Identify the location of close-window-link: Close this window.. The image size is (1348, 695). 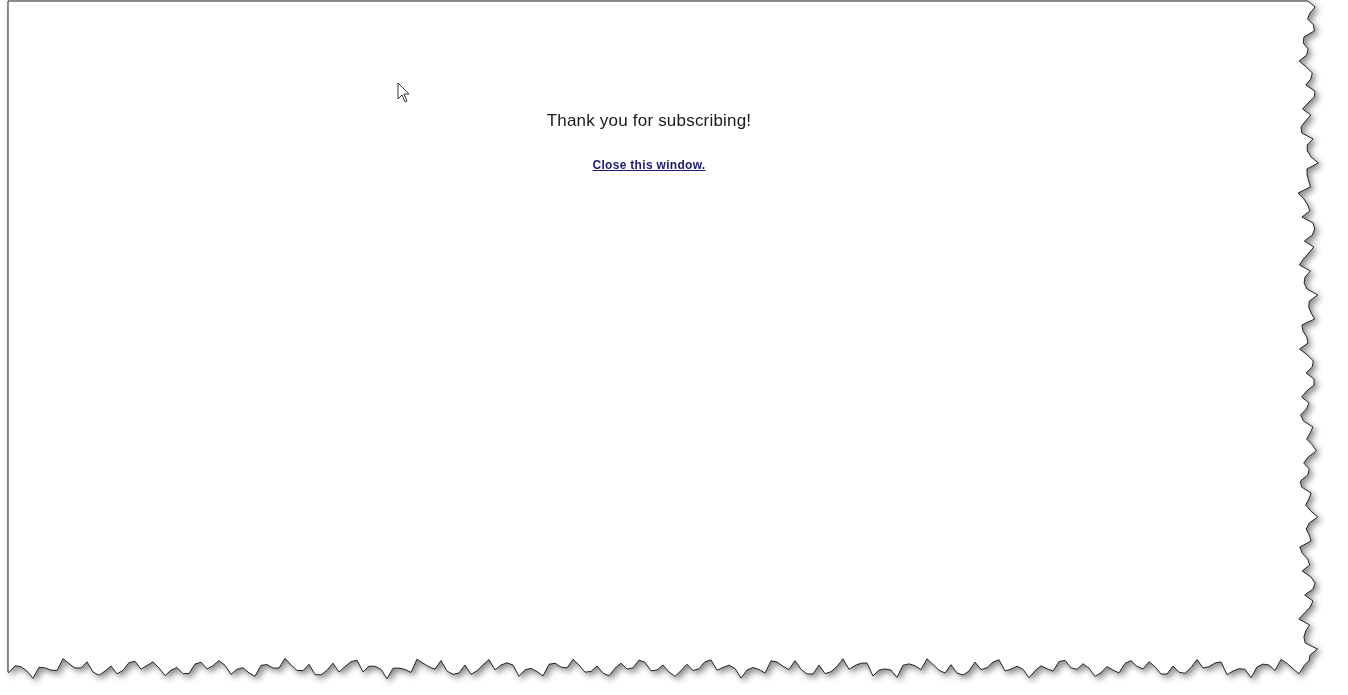
(649, 165).